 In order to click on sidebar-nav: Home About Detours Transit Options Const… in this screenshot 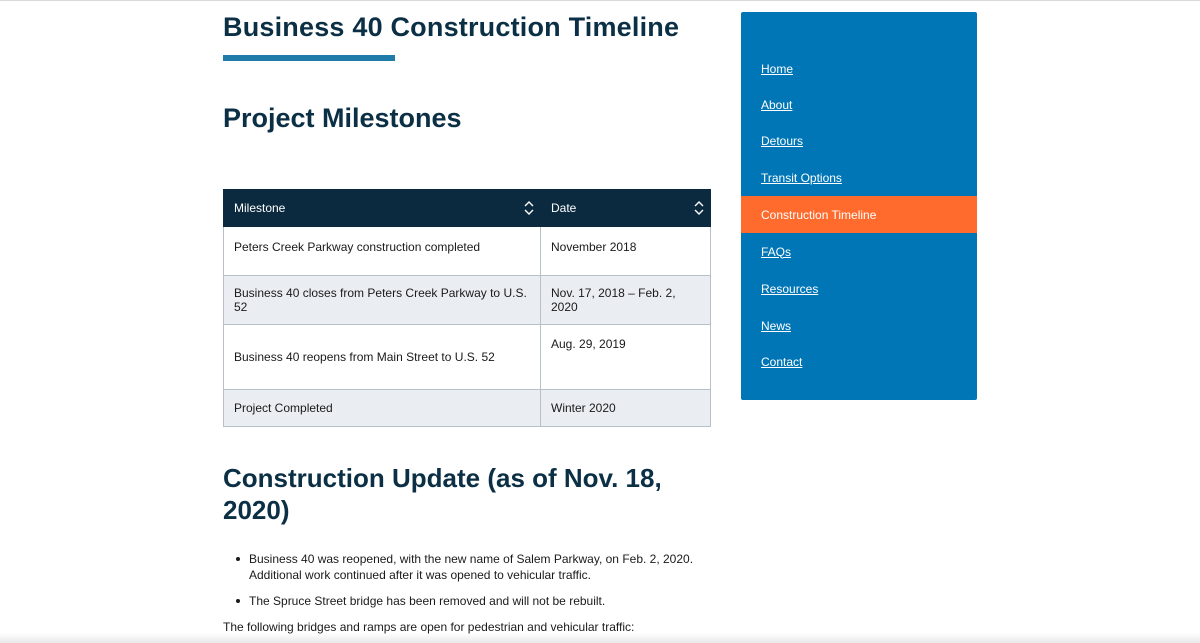, I will do `click(859, 206)`.